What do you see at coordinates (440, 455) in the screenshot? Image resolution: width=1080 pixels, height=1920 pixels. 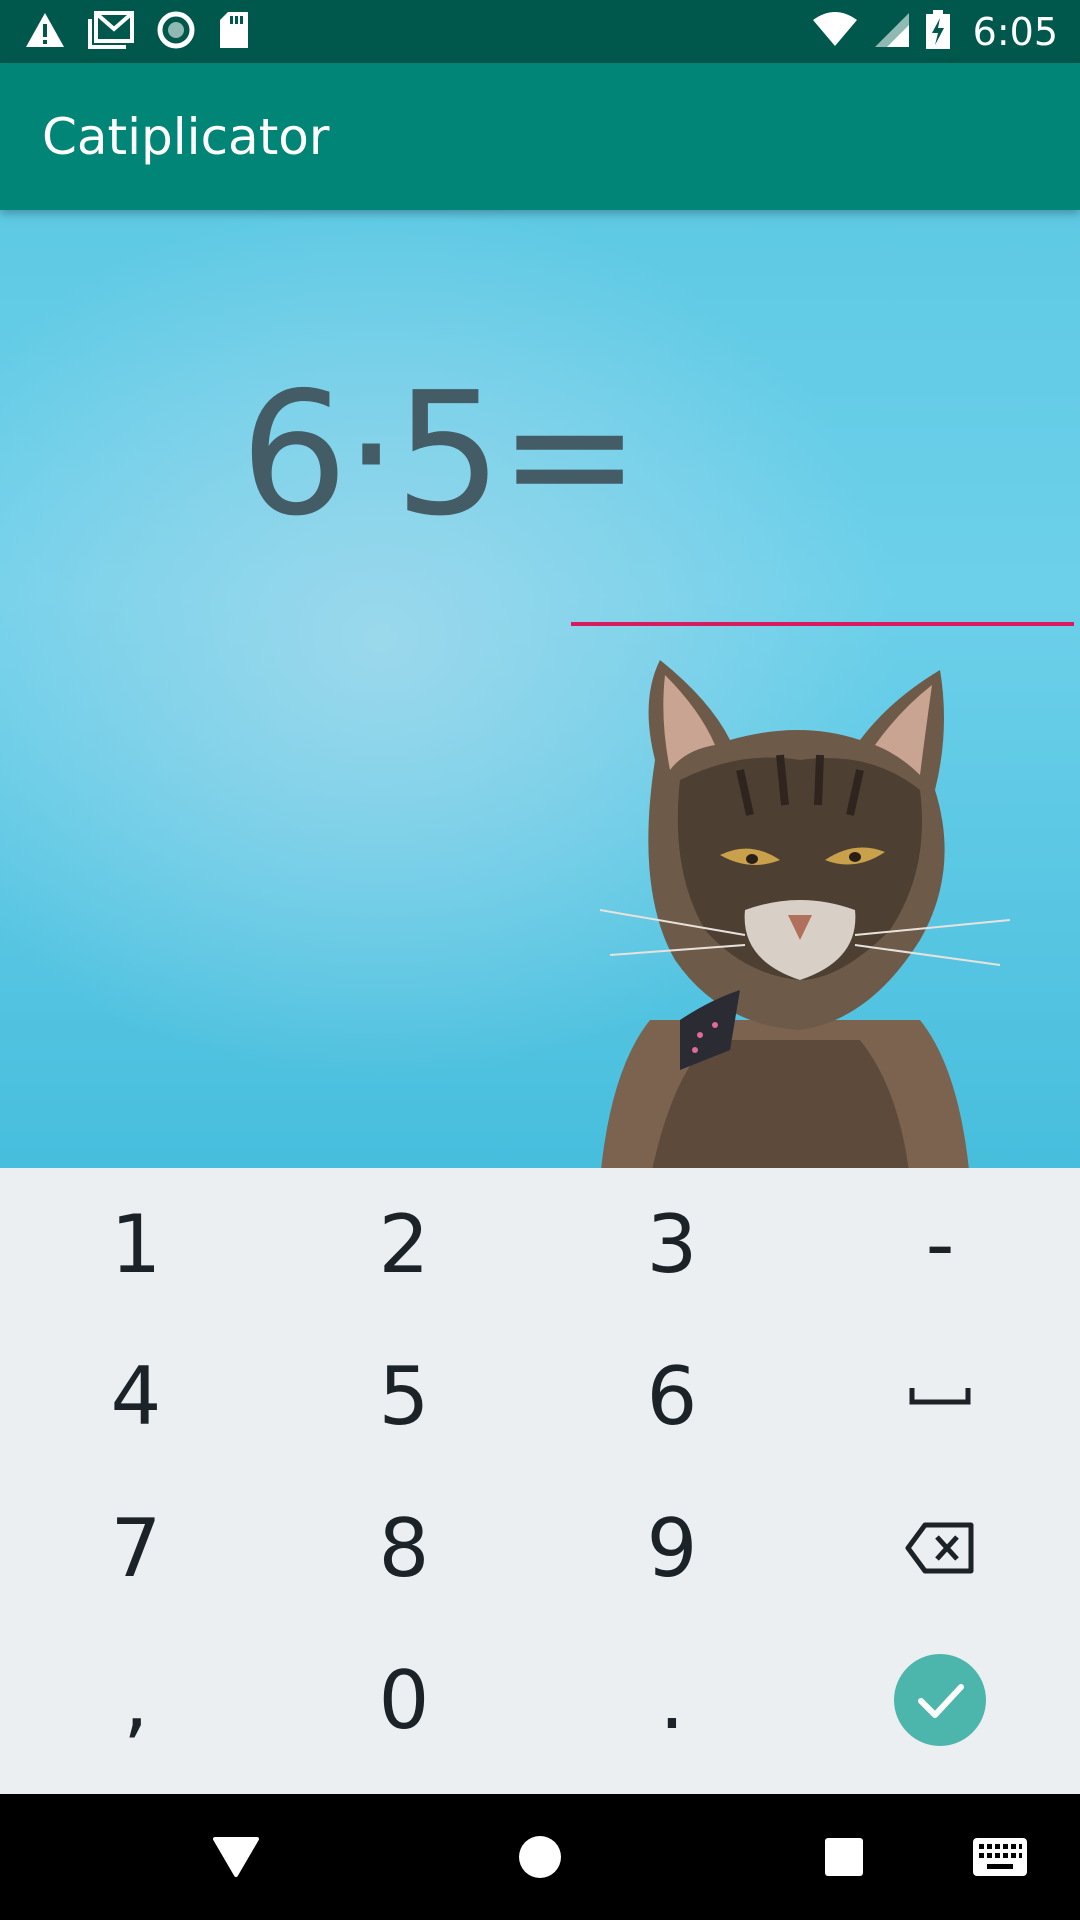 I see `equation-text: 6·5=` at bounding box center [440, 455].